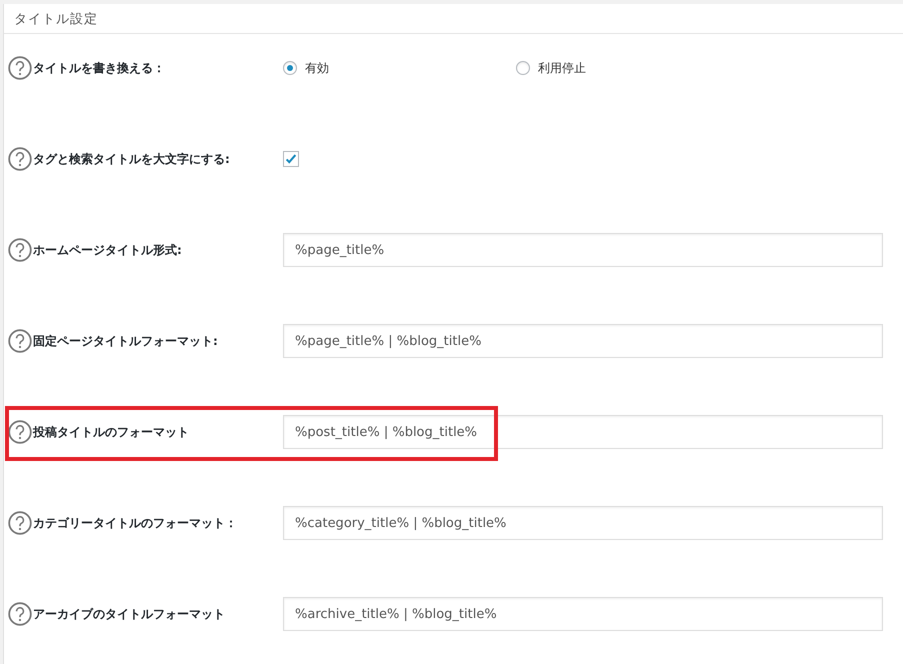  What do you see at coordinates (583, 614) in the screenshot?
I see `input-field: %archive_title% | %blog_title%` at bounding box center [583, 614].